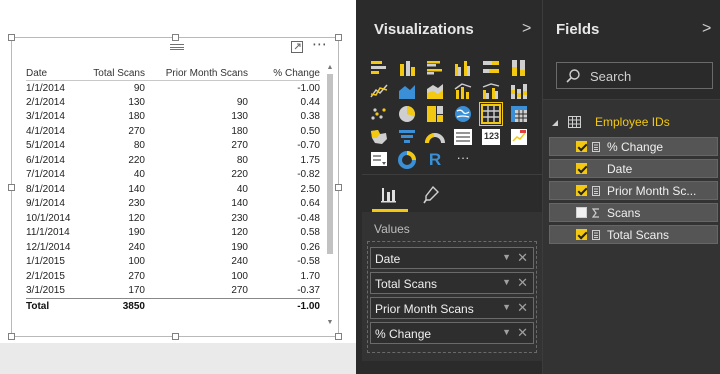 Image resolution: width=720 pixels, height=374 pixels. I want to click on r-script-visual-icon: R, so click(435, 160).